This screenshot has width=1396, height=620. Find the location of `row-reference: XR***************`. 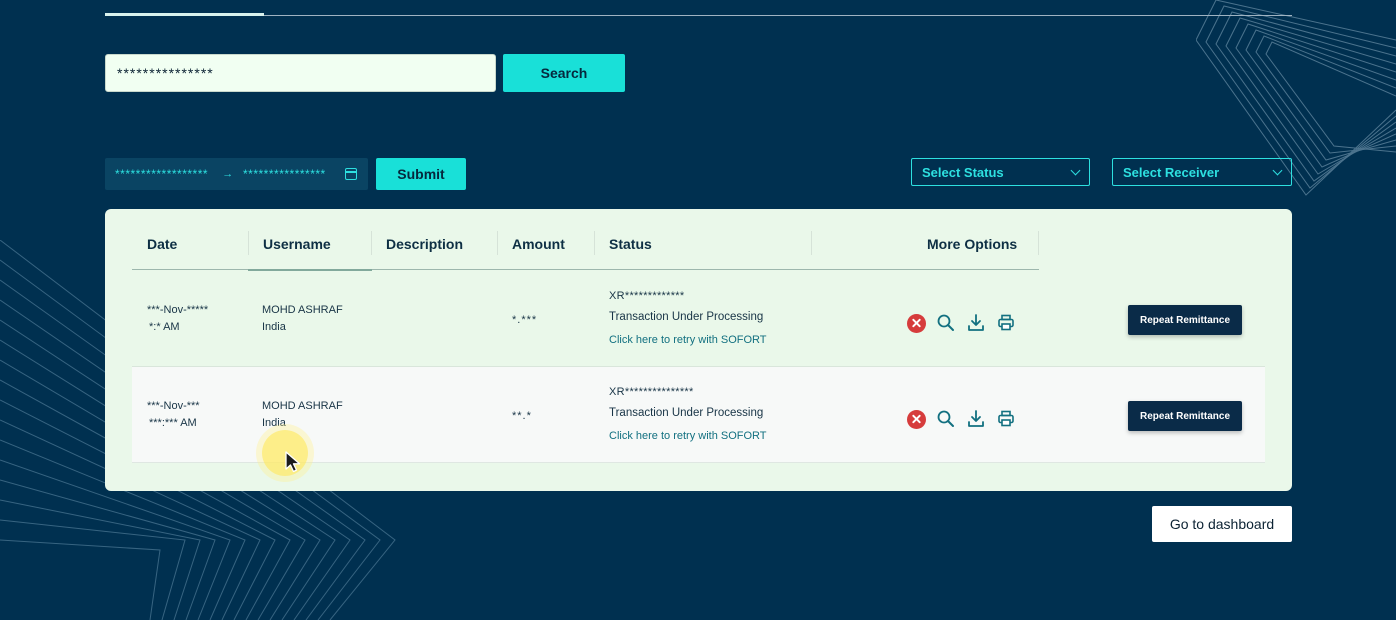

row-reference: XR*************** is located at coordinates (651, 392).